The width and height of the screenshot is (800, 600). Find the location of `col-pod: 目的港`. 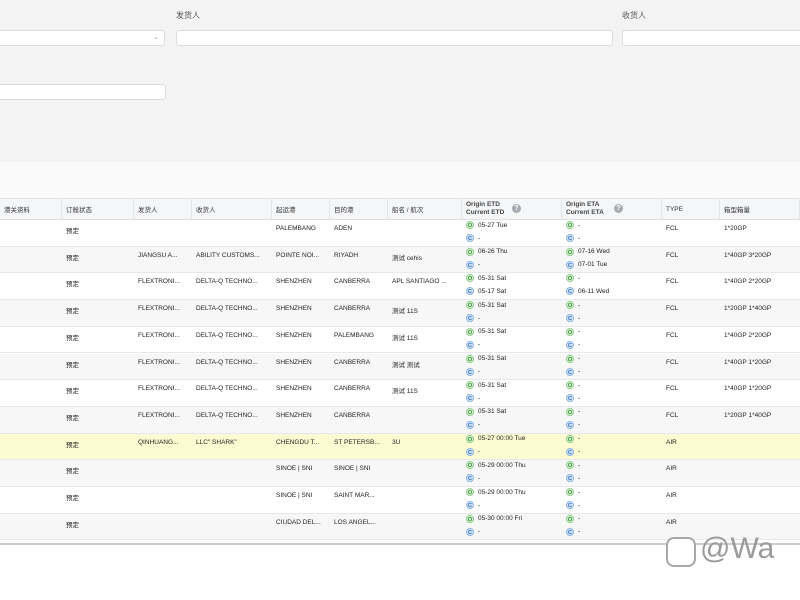

col-pod: 目的港 is located at coordinates (359, 209).